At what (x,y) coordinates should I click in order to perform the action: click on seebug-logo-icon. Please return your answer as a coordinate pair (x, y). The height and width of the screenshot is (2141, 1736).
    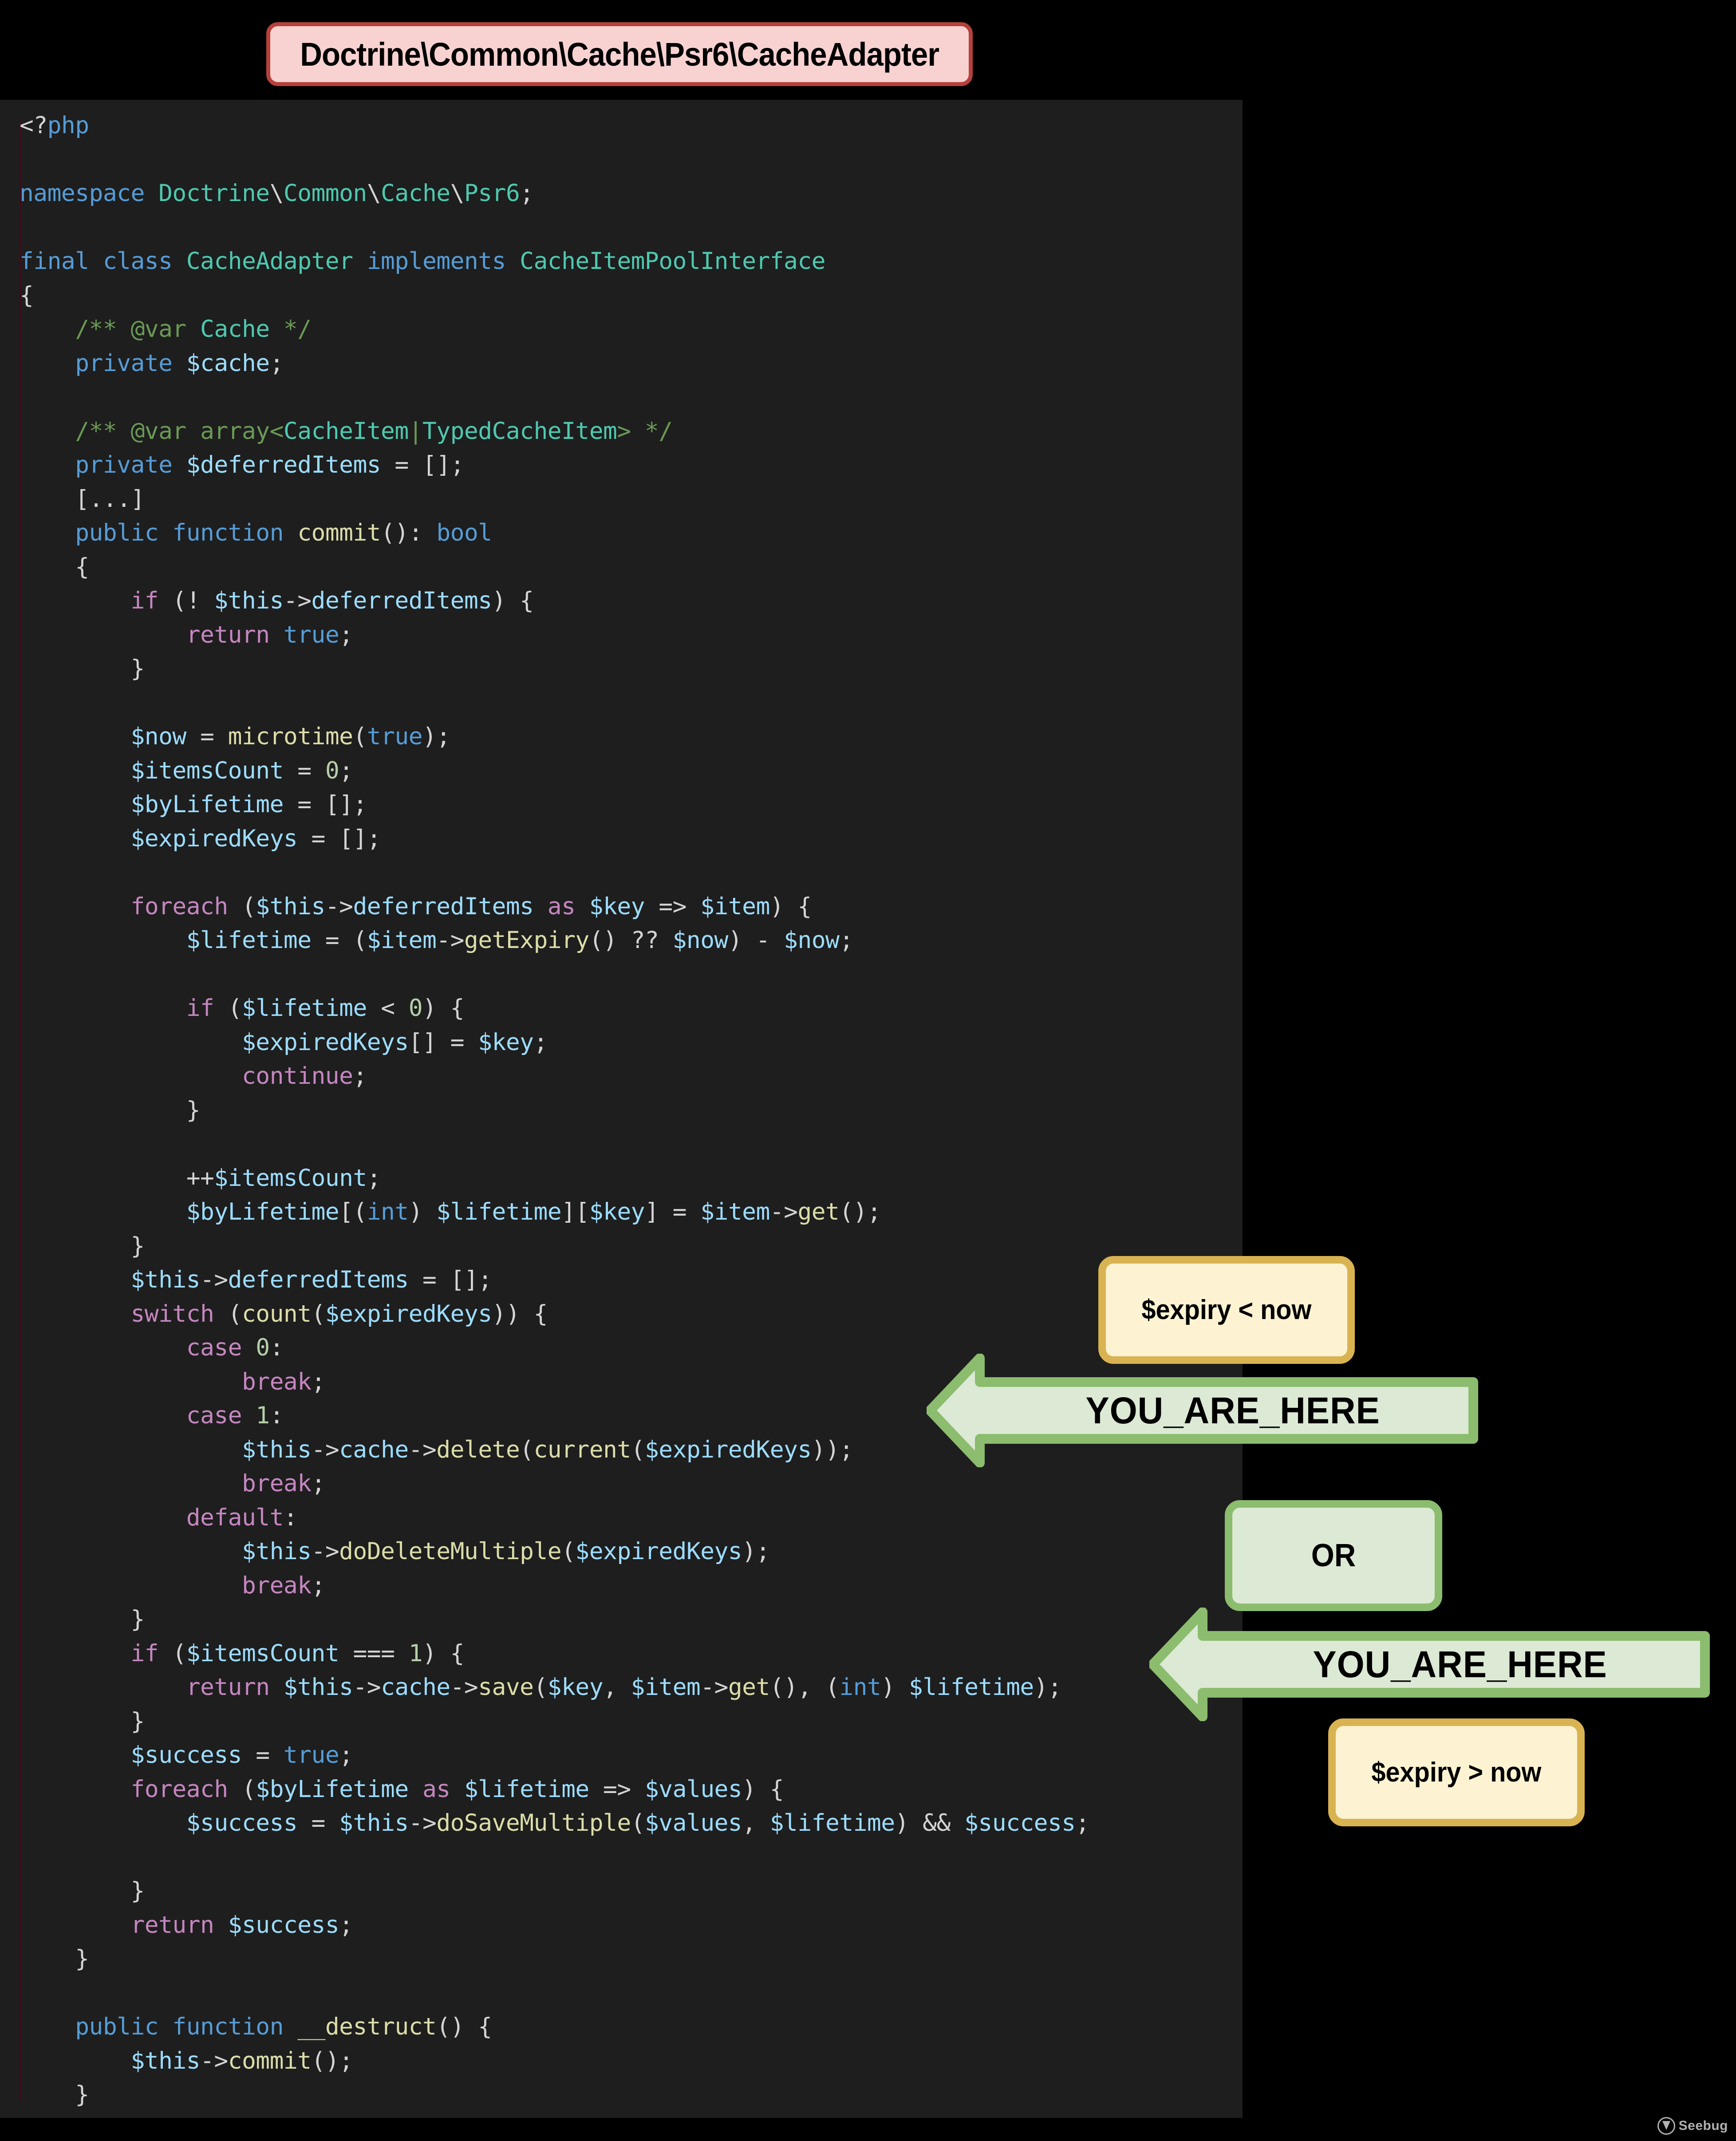
    Looking at the image, I should click on (1666, 2126).